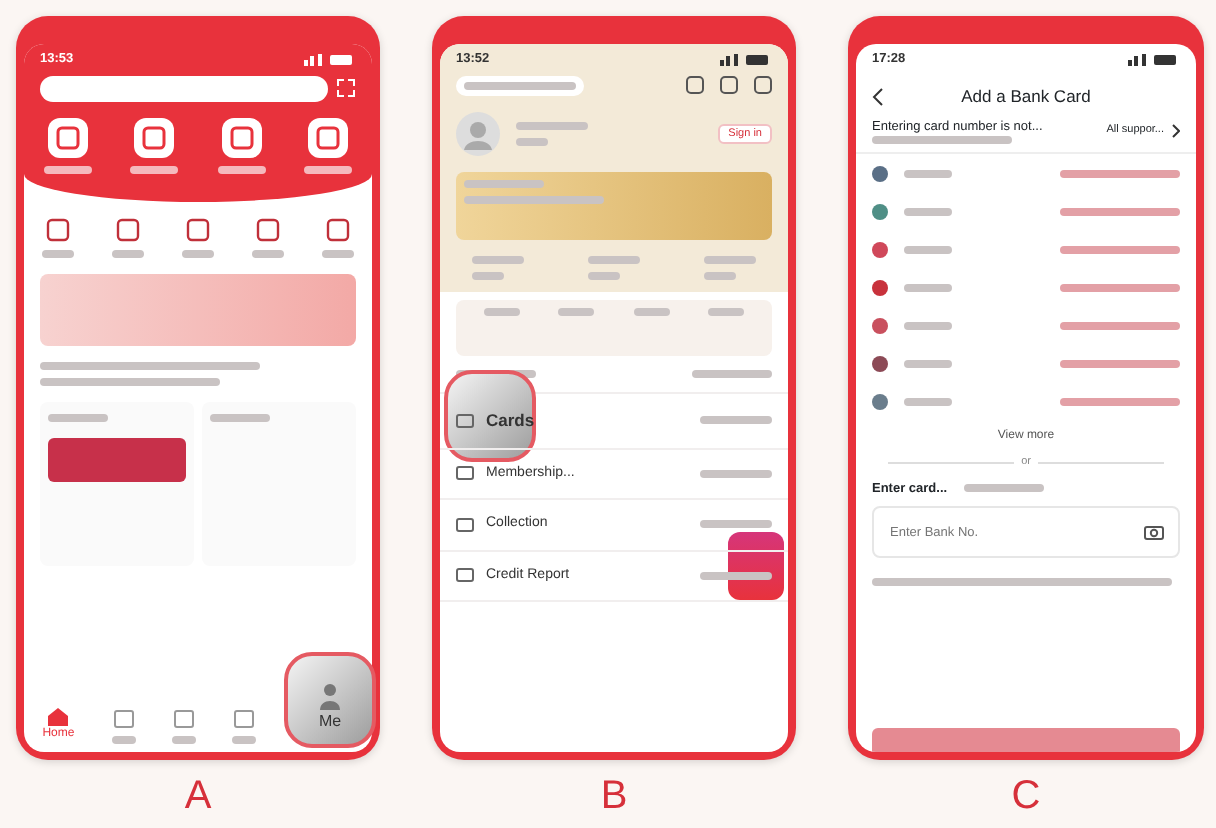 This screenshot has width=1216, height=828. What do you see at coordinates (478, 133) in the screenshot?
I see `avatar-icon` at bounding box center [478, 133].